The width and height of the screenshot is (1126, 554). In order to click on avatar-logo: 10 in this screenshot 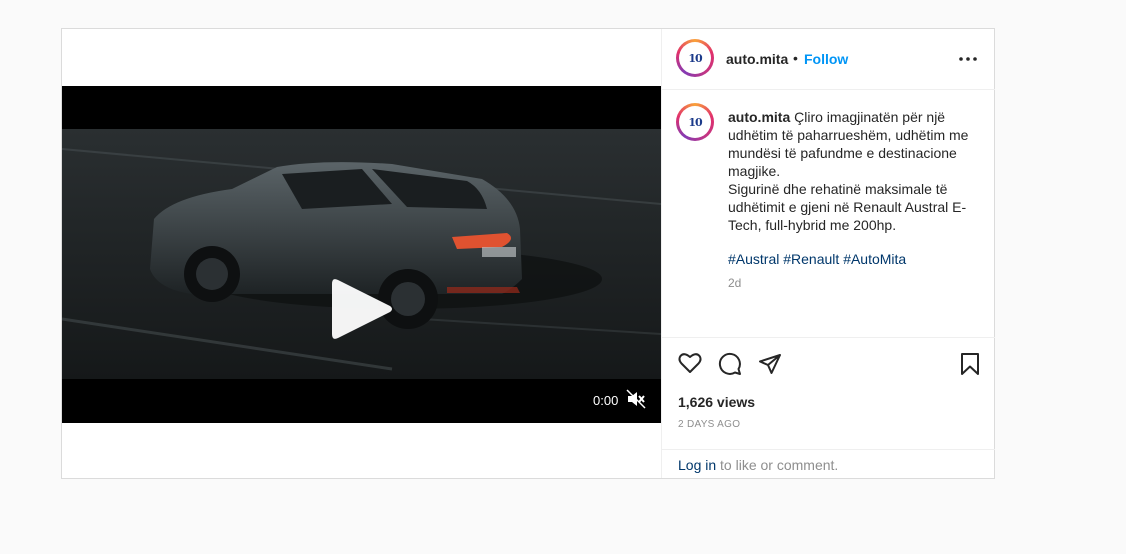, I will do `click(695, 58)`.